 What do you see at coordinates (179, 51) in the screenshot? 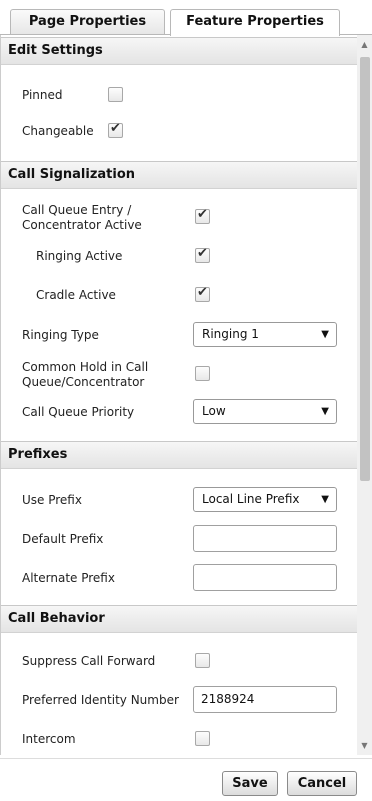
I see `section-edit-settings: Edit Settings` at bounding box center [179, 51].